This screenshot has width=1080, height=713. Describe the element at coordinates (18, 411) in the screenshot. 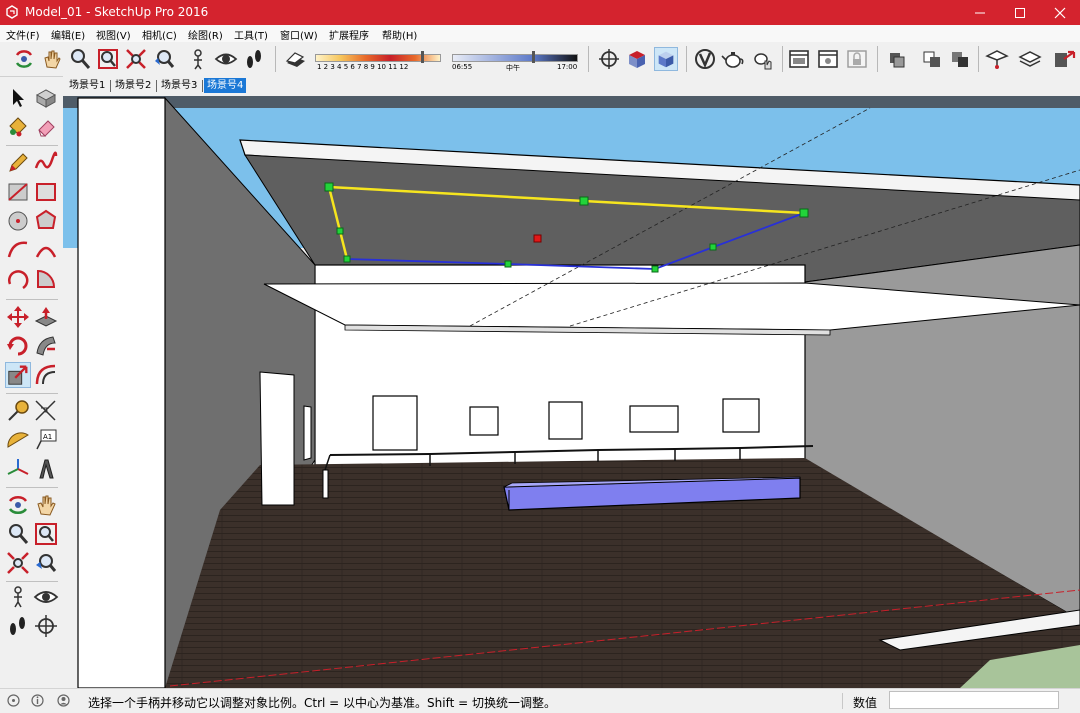

I see `tape-measure-icon` at that location.